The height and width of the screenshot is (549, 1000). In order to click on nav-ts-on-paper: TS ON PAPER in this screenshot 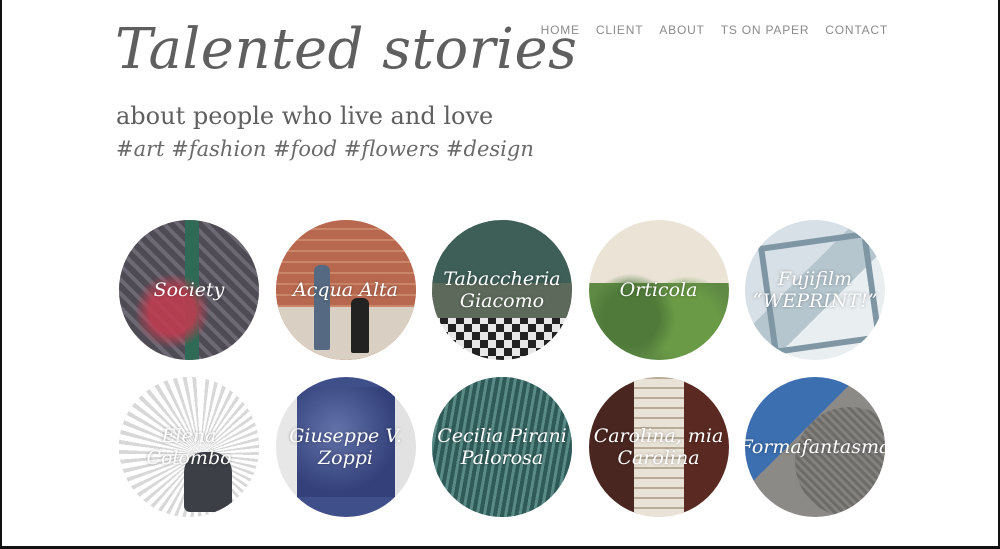, I will do `click(765, 30)`.